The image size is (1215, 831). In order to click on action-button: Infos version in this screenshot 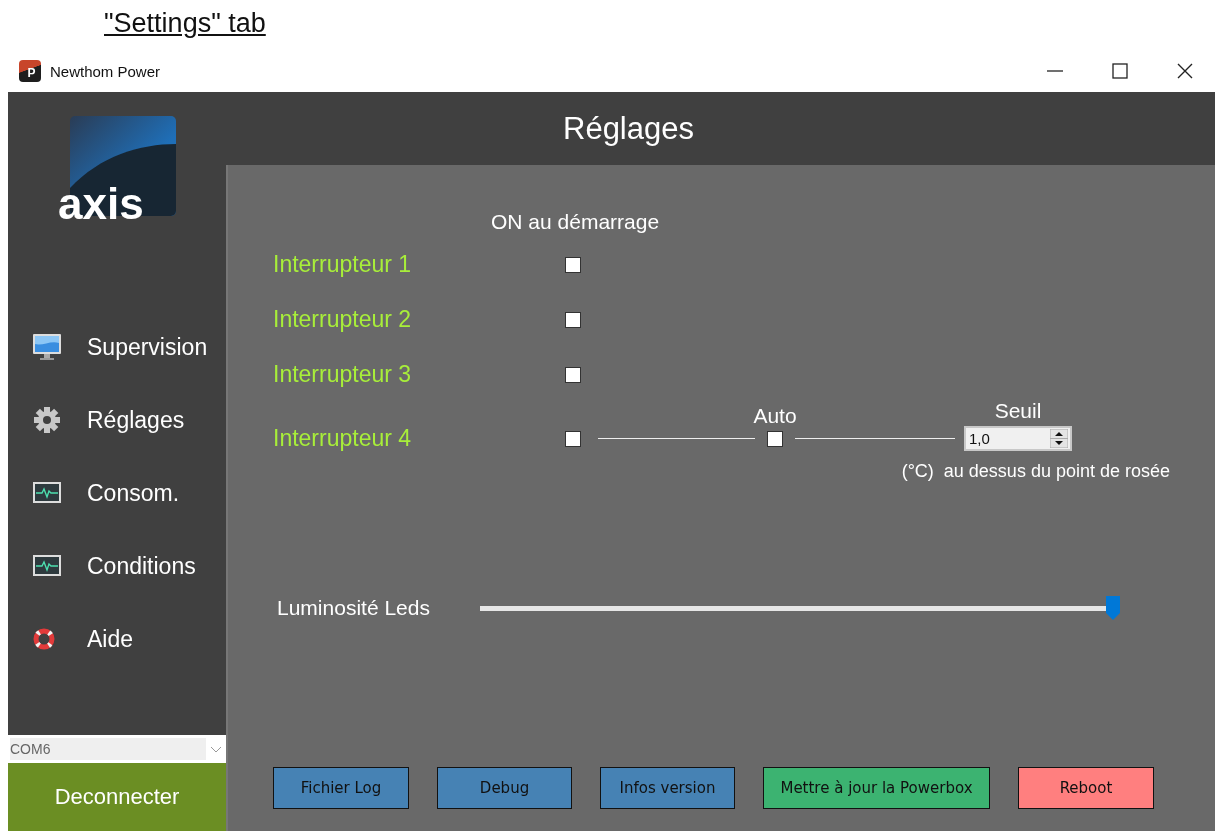, I will do `click(667, 788)`.